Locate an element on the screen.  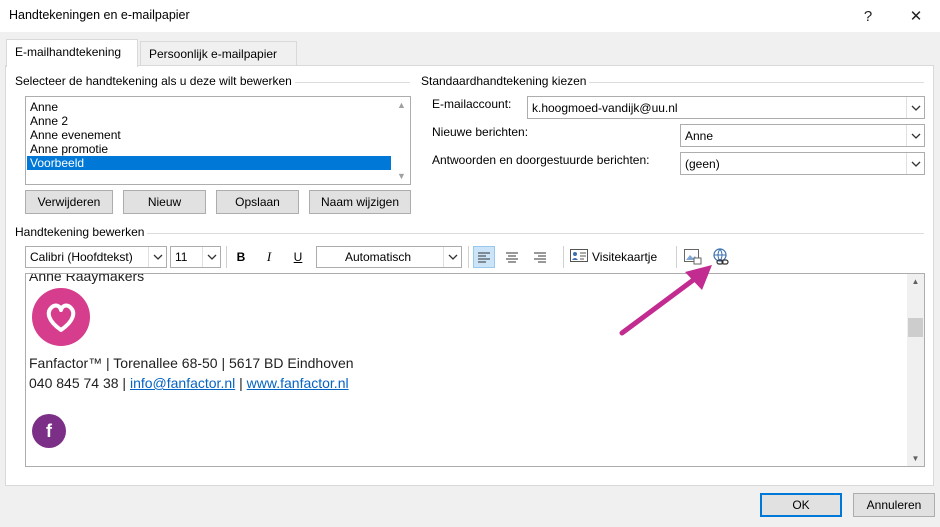
list-item-selected: Voorbeeld is located at coordinates (209, 163).